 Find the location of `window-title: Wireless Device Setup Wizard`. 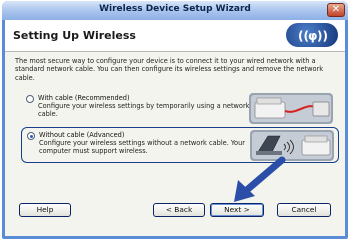

window-title: Wireless Device Setup Wizard is located at coordinates (175, 9).